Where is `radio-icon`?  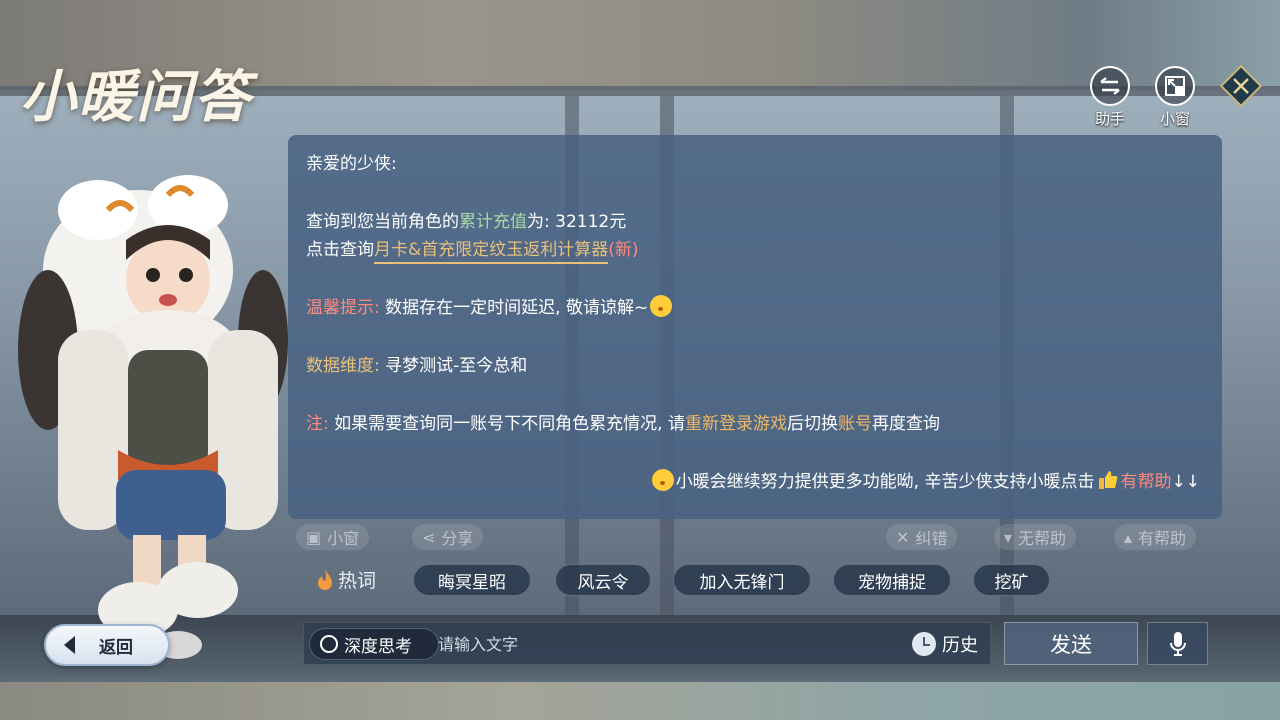 radio-icon is located at coordinates (329, 644).